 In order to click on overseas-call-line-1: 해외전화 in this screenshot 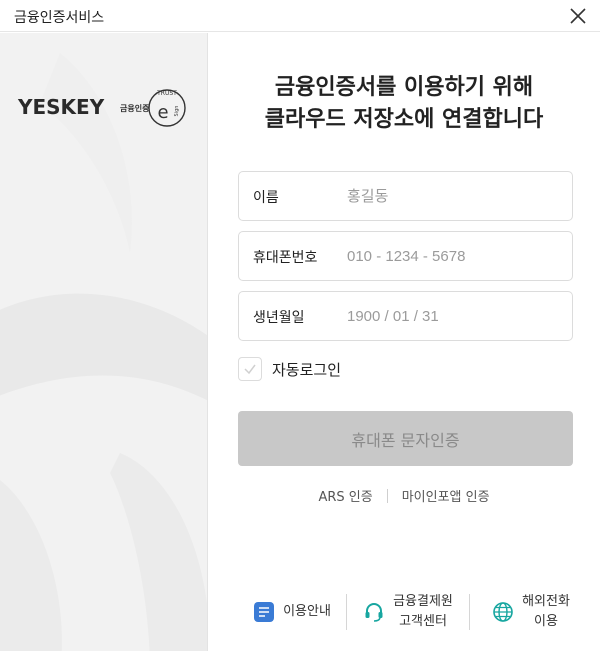, I will do `click(546, 601)`.